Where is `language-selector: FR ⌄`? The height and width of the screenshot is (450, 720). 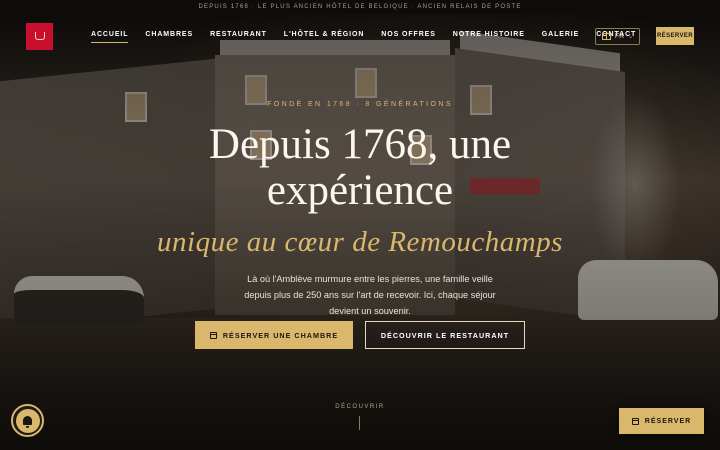
language-selector: FR ⌄ is located at coordinates (617, 36).